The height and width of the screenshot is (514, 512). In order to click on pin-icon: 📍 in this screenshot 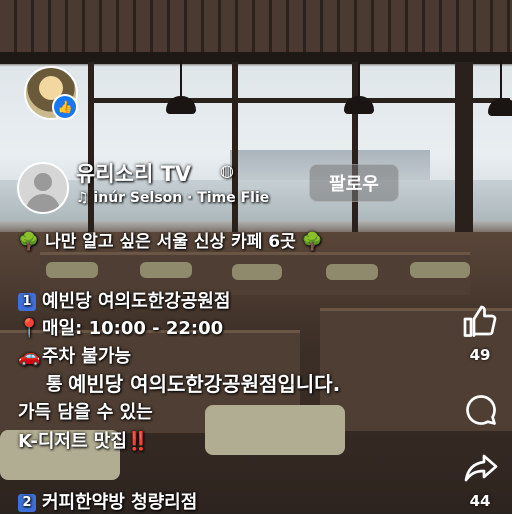, I will do `click(29, 328)`.